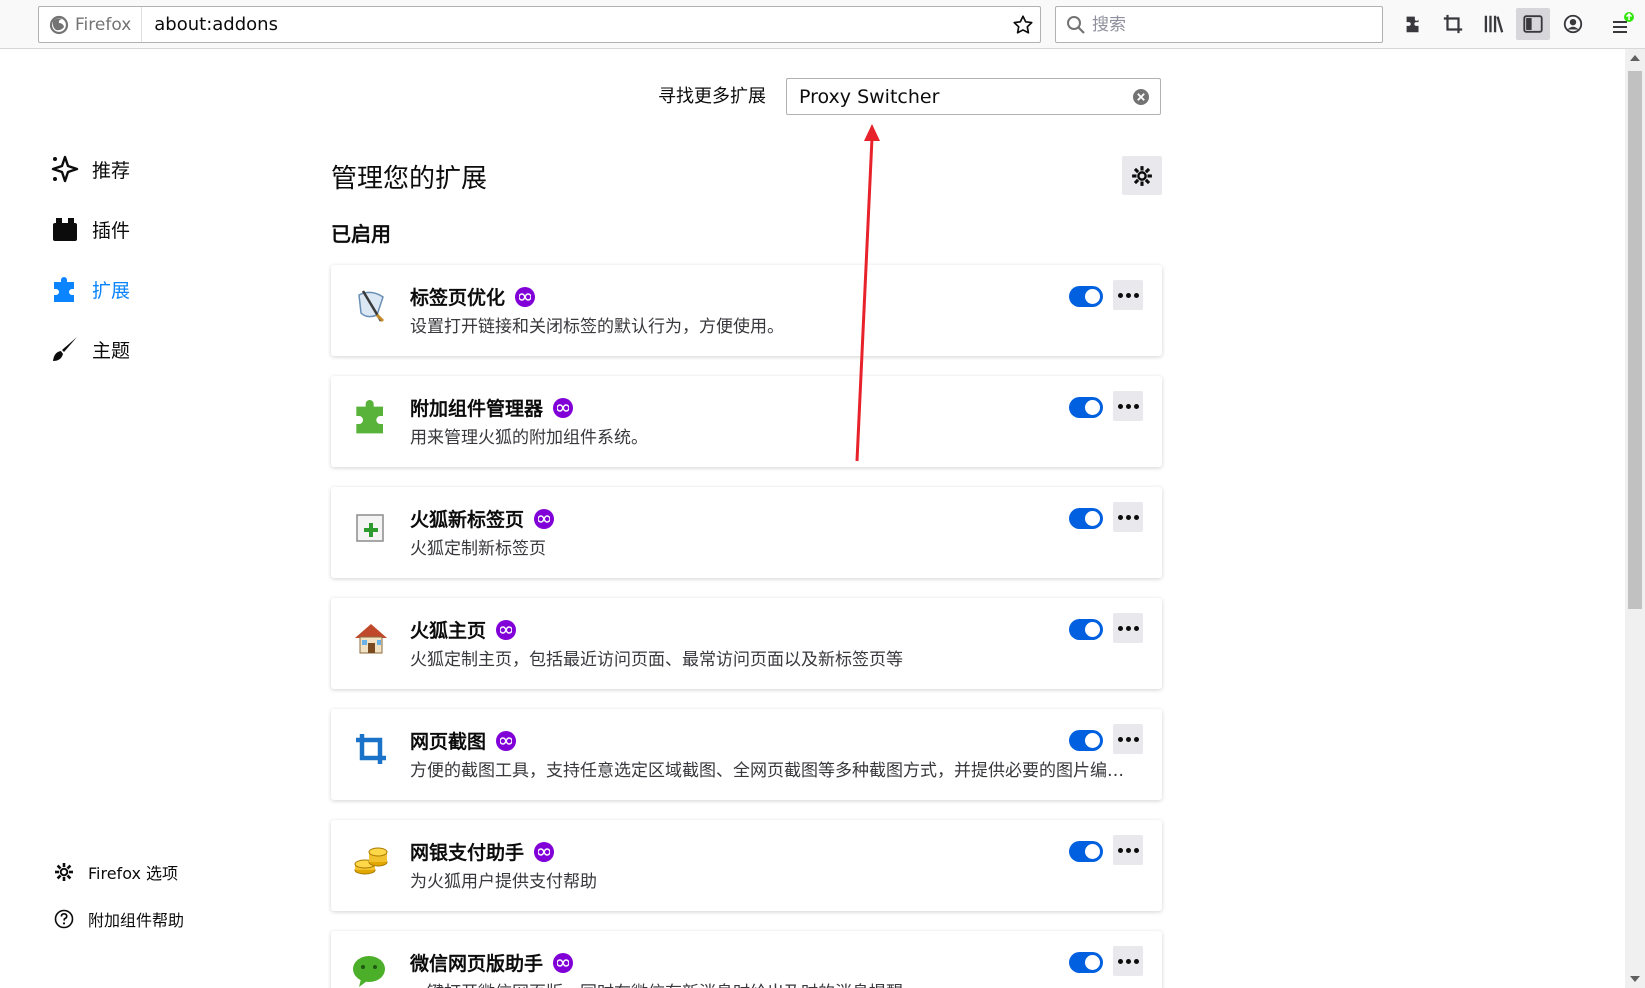  I want to click on extension-description: 用来管理火狐的附加组件系统。, so click(529, 438).